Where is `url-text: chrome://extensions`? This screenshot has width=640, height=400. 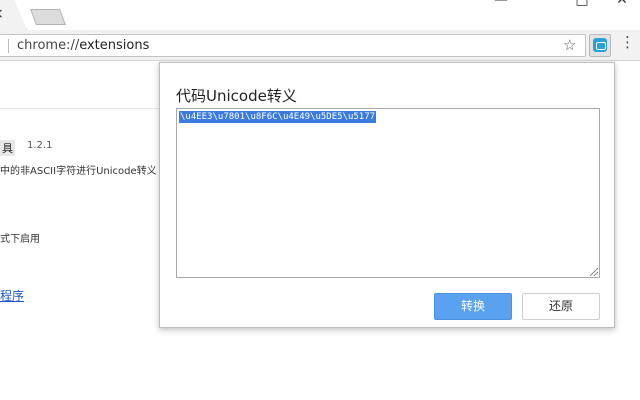
url-text: chrome://extensions is located at coordinates (83, 45).